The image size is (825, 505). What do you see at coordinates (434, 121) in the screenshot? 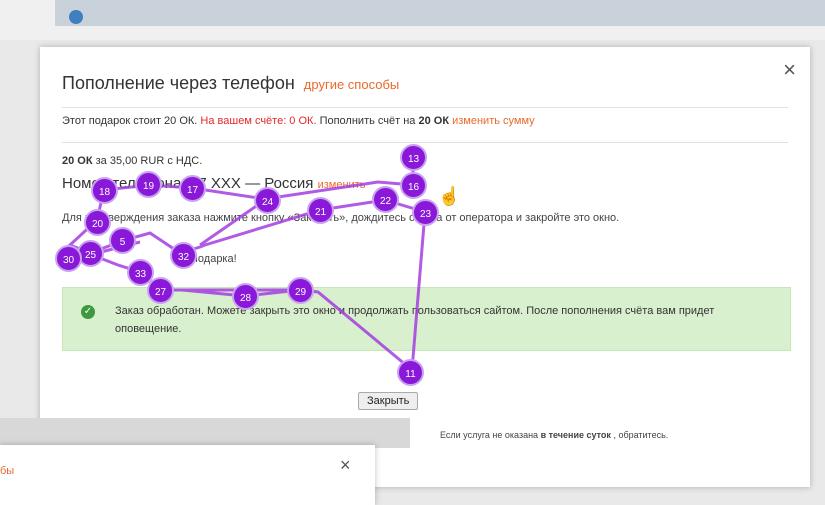
I see `topup-amount: 20 ОК` at bounding box center [434, 121].